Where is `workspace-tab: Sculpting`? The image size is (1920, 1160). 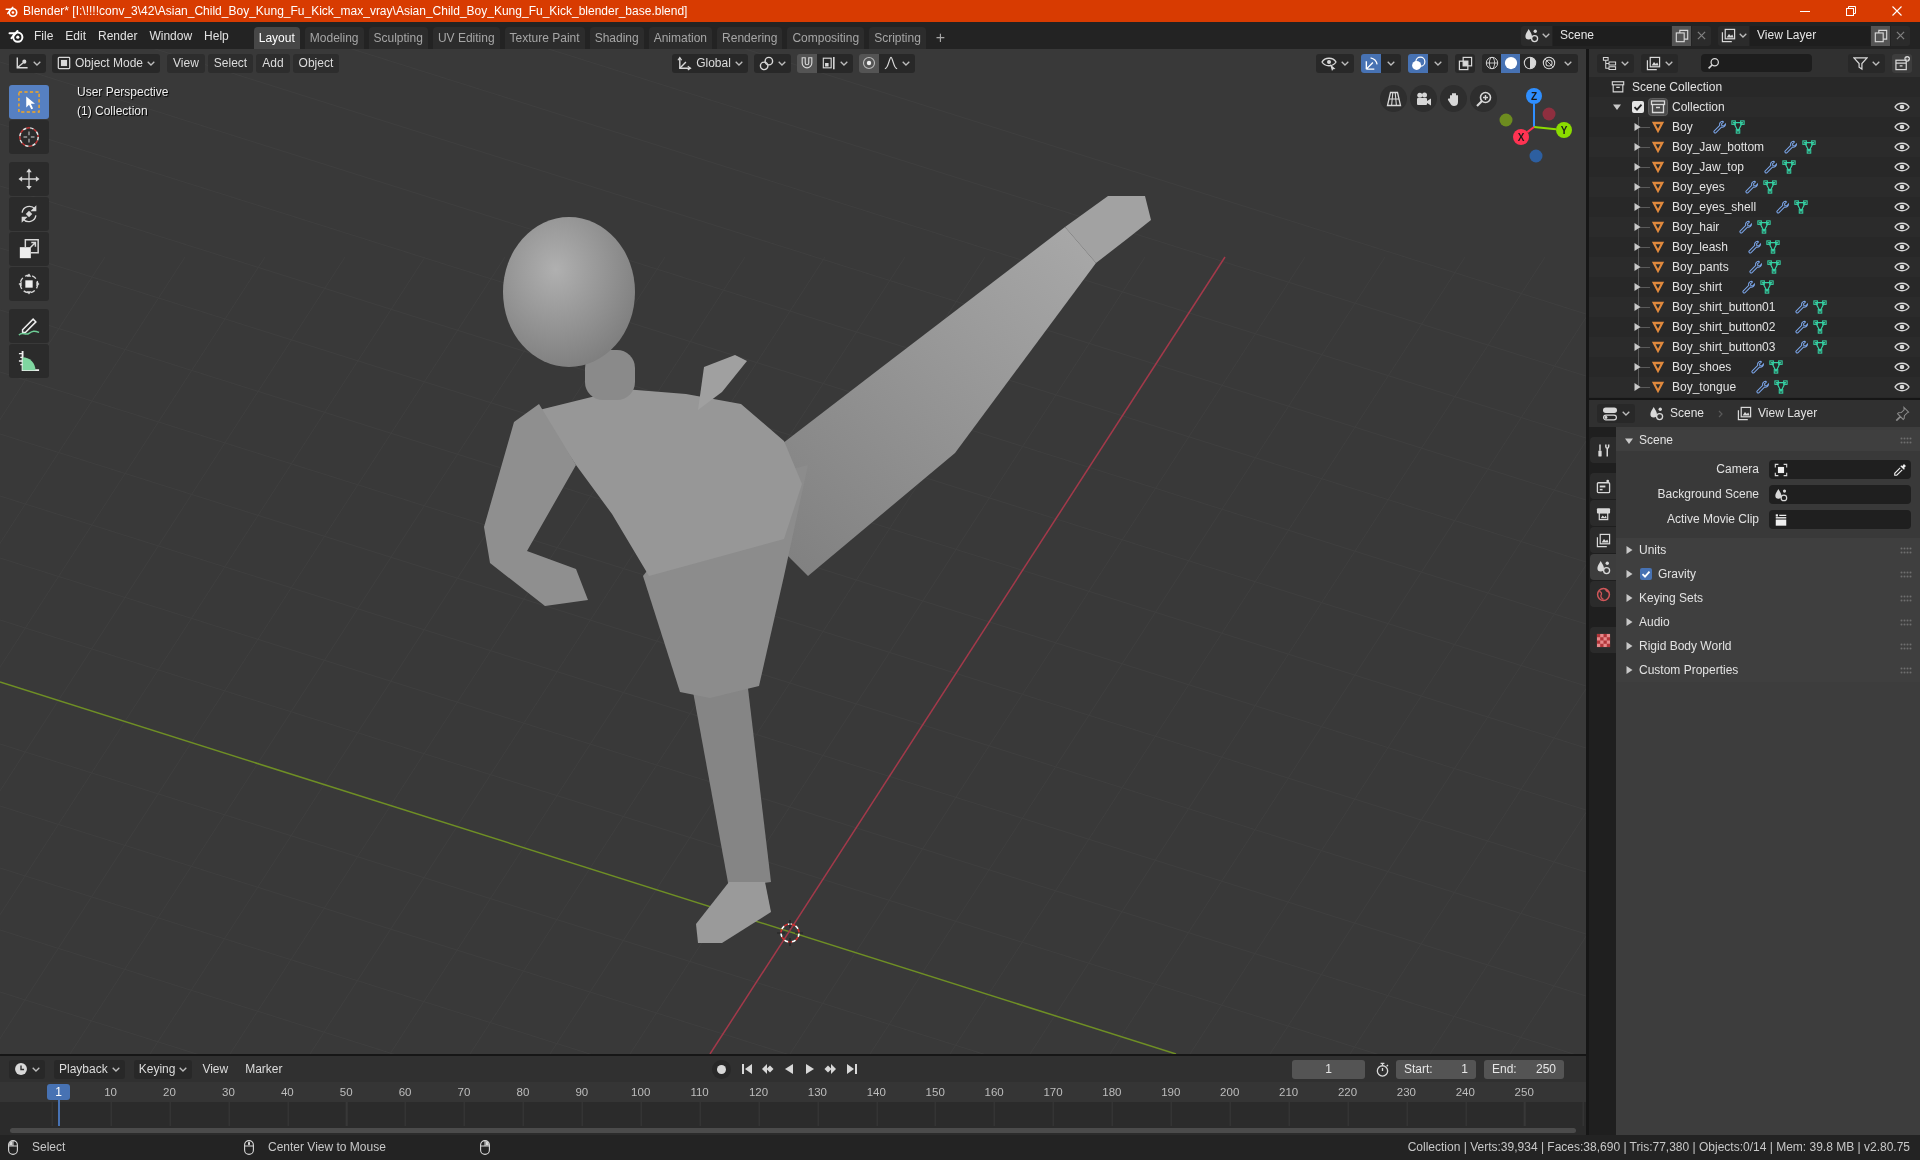
workspace-tab: Sculpting is located at coordinates (398, 38).